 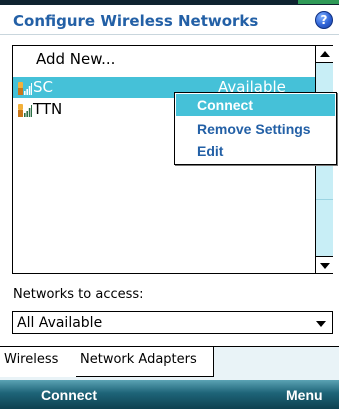 I want to click on tab-strip: Wireless Network Adapters, so click(x=169, y=363).